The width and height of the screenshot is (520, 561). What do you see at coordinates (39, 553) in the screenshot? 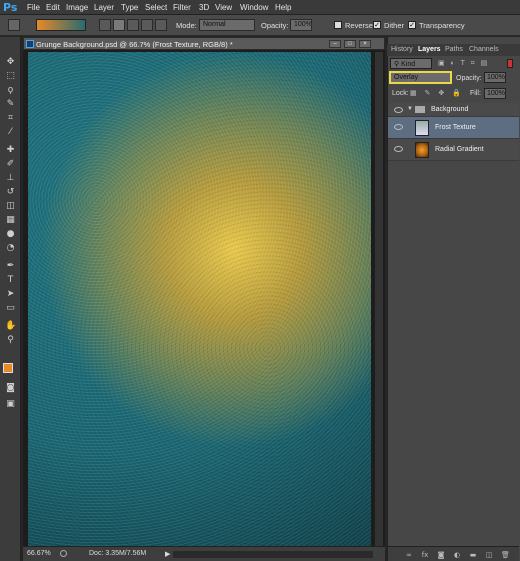
I see `zoom-level: 66.67%` at bounding box center [39, 553].